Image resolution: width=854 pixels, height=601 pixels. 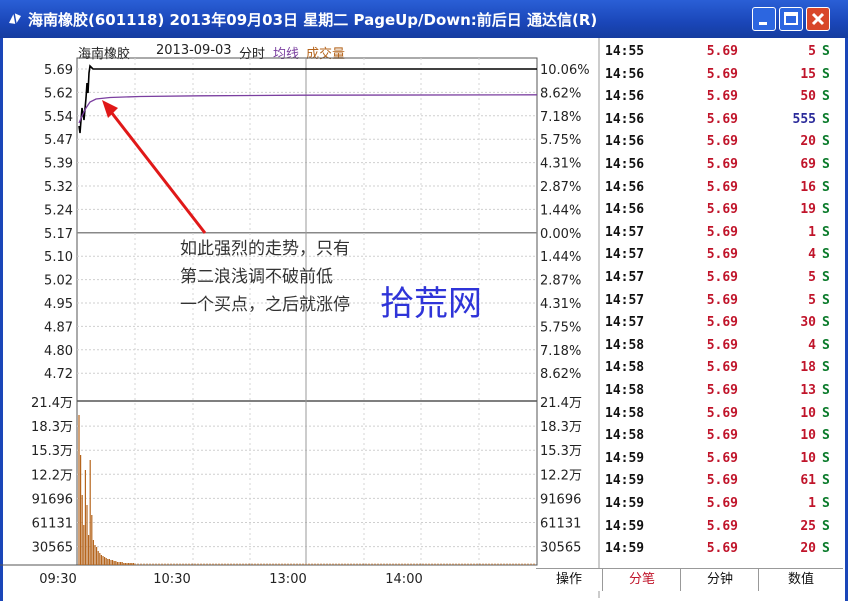 What do you see at coordinates (424, 143) in the screenshot?
I see `tick-row: 14:56 5.69 20 S` at bounding box center [424, 143].